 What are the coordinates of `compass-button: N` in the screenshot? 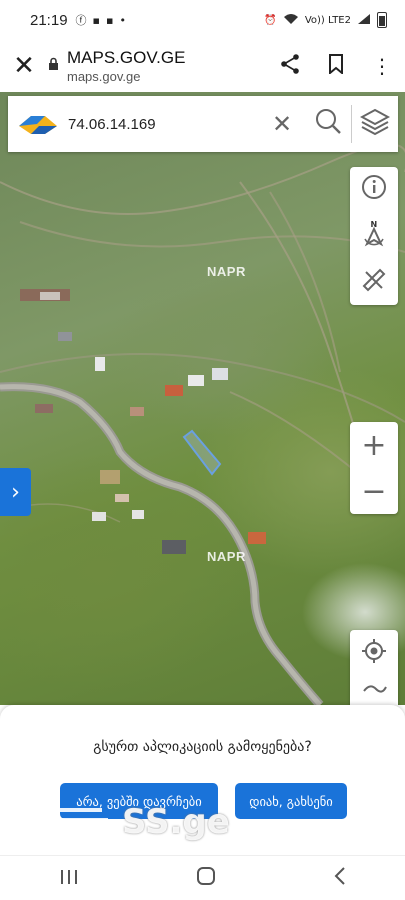 It's located at (374, 236).